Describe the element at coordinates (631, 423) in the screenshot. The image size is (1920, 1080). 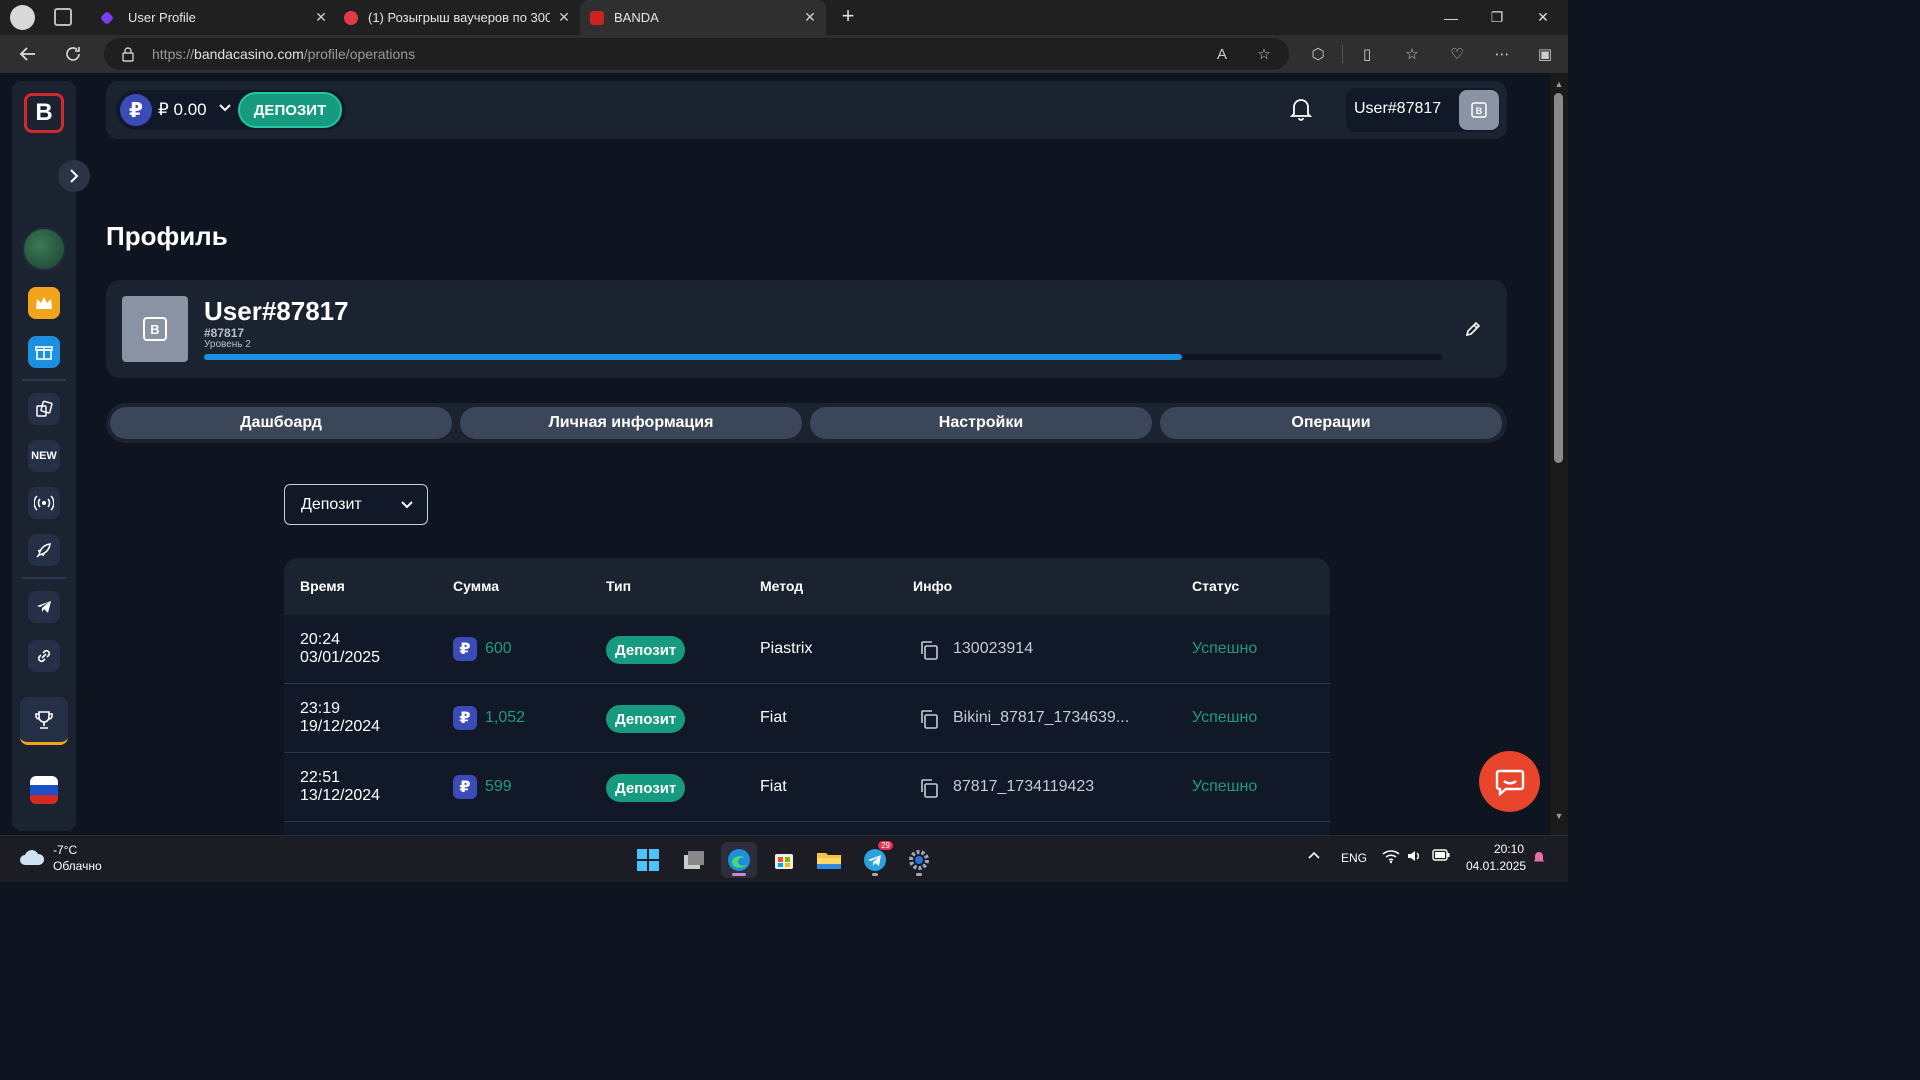
I see `tab-personal-info: Личная информация` at that location.